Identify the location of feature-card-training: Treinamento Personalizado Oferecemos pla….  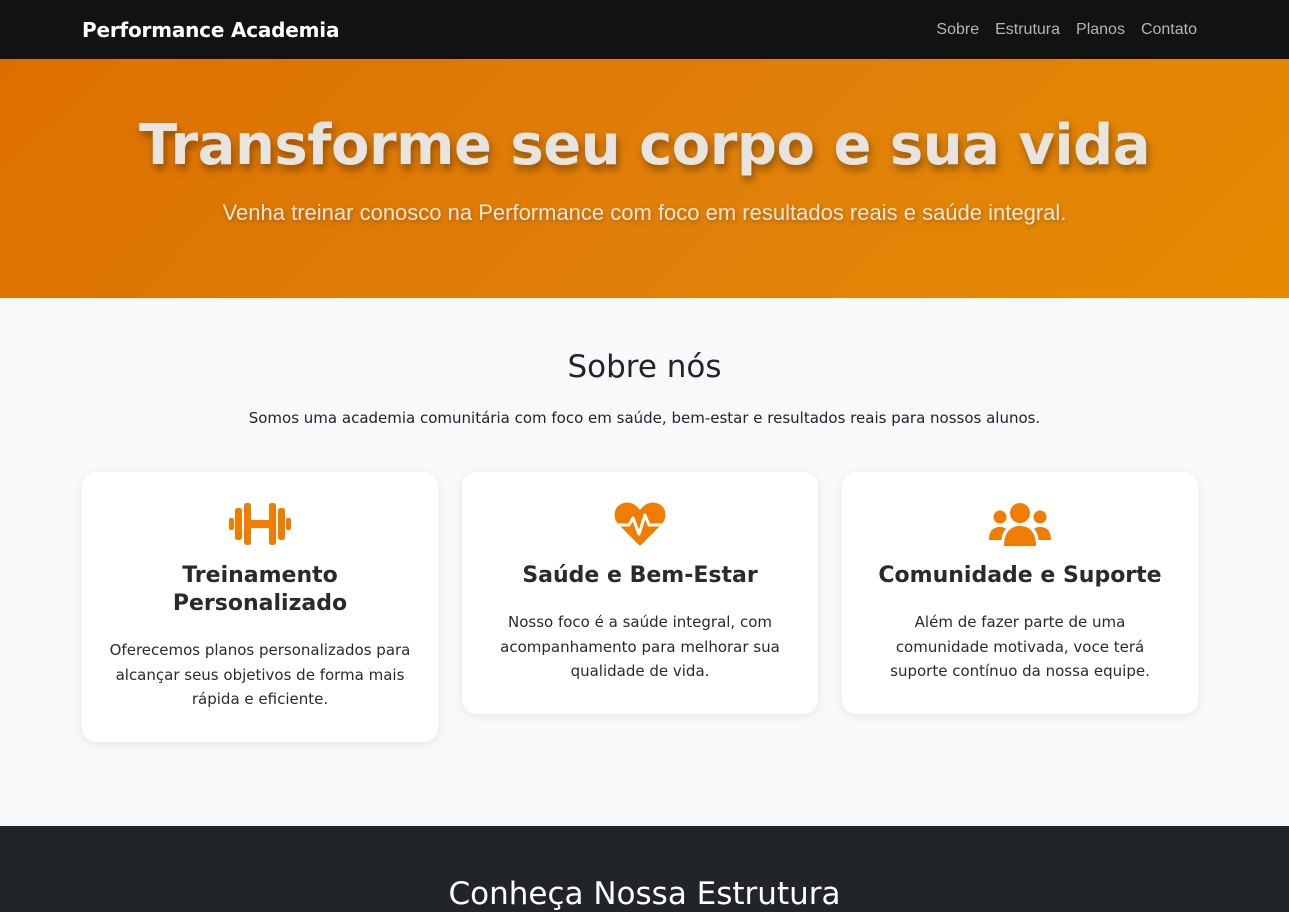
(260, 607).